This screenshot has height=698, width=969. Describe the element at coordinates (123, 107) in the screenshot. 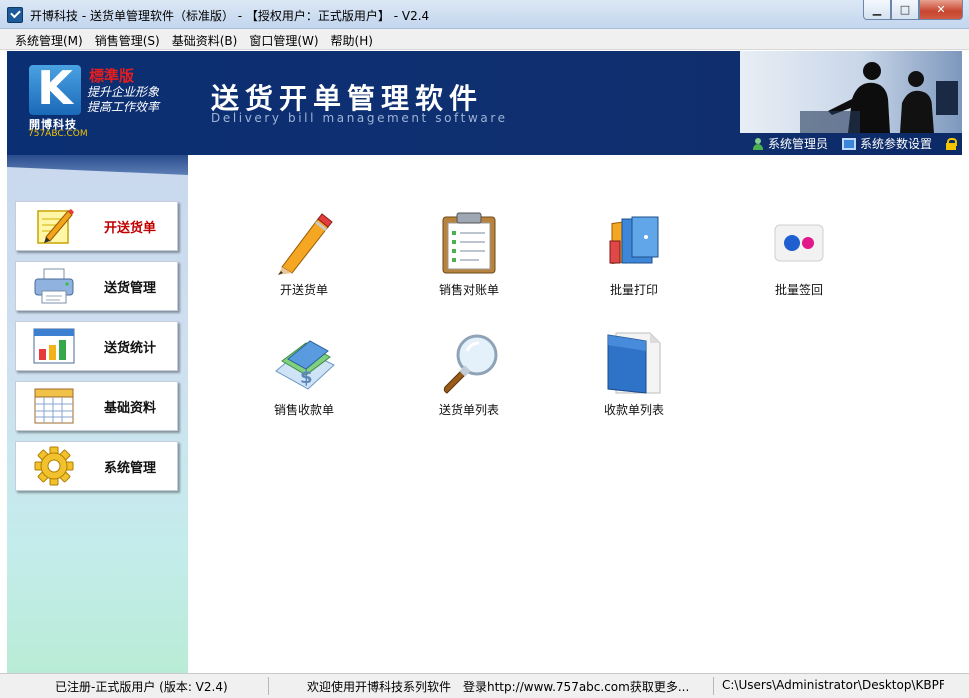

I see `slogan-line-2: 提高工作效率` at that location.